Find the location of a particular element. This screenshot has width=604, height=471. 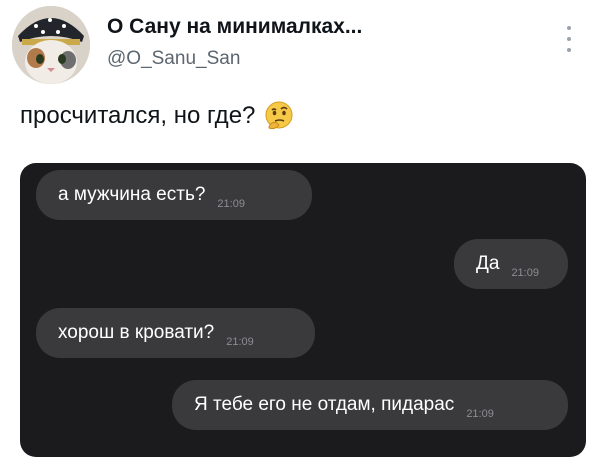

thinking-face-icon is located at coordinates (279, 115).